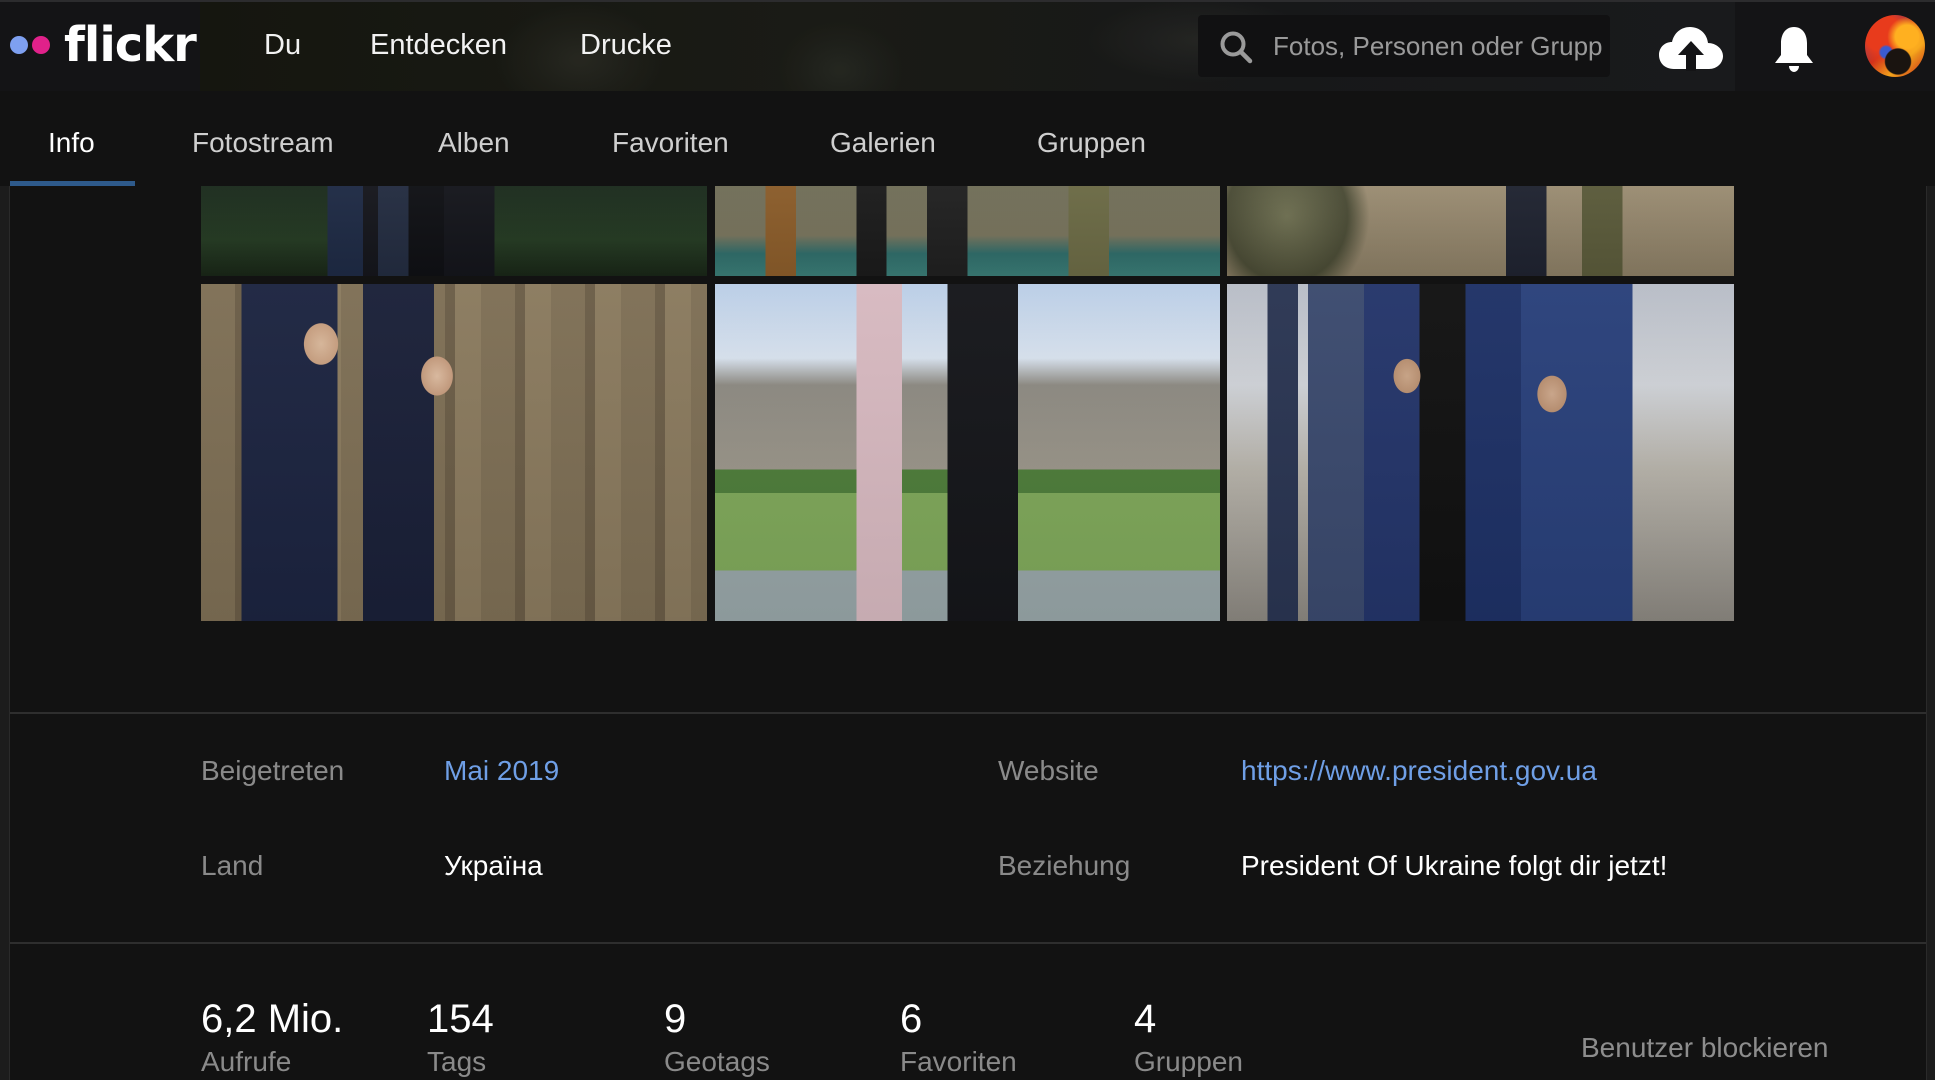  I want to click on relationship-value: President Of Ukraine folgt dir jetzt!, so click(1454, 865).